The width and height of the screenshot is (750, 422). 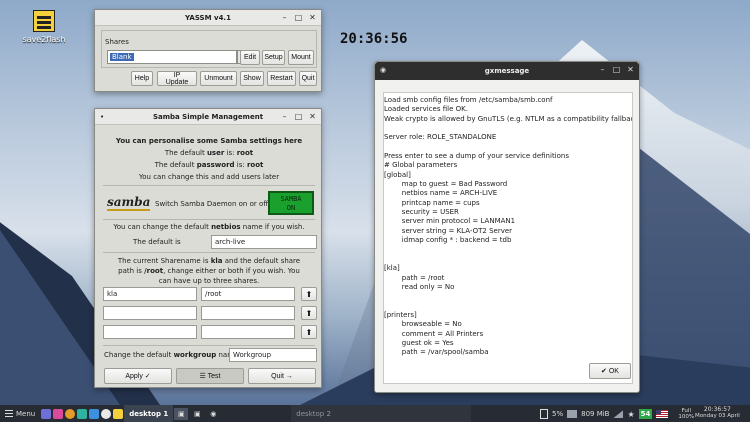 I want to click on settings-launcher-icon, so click(x=82, y=413).